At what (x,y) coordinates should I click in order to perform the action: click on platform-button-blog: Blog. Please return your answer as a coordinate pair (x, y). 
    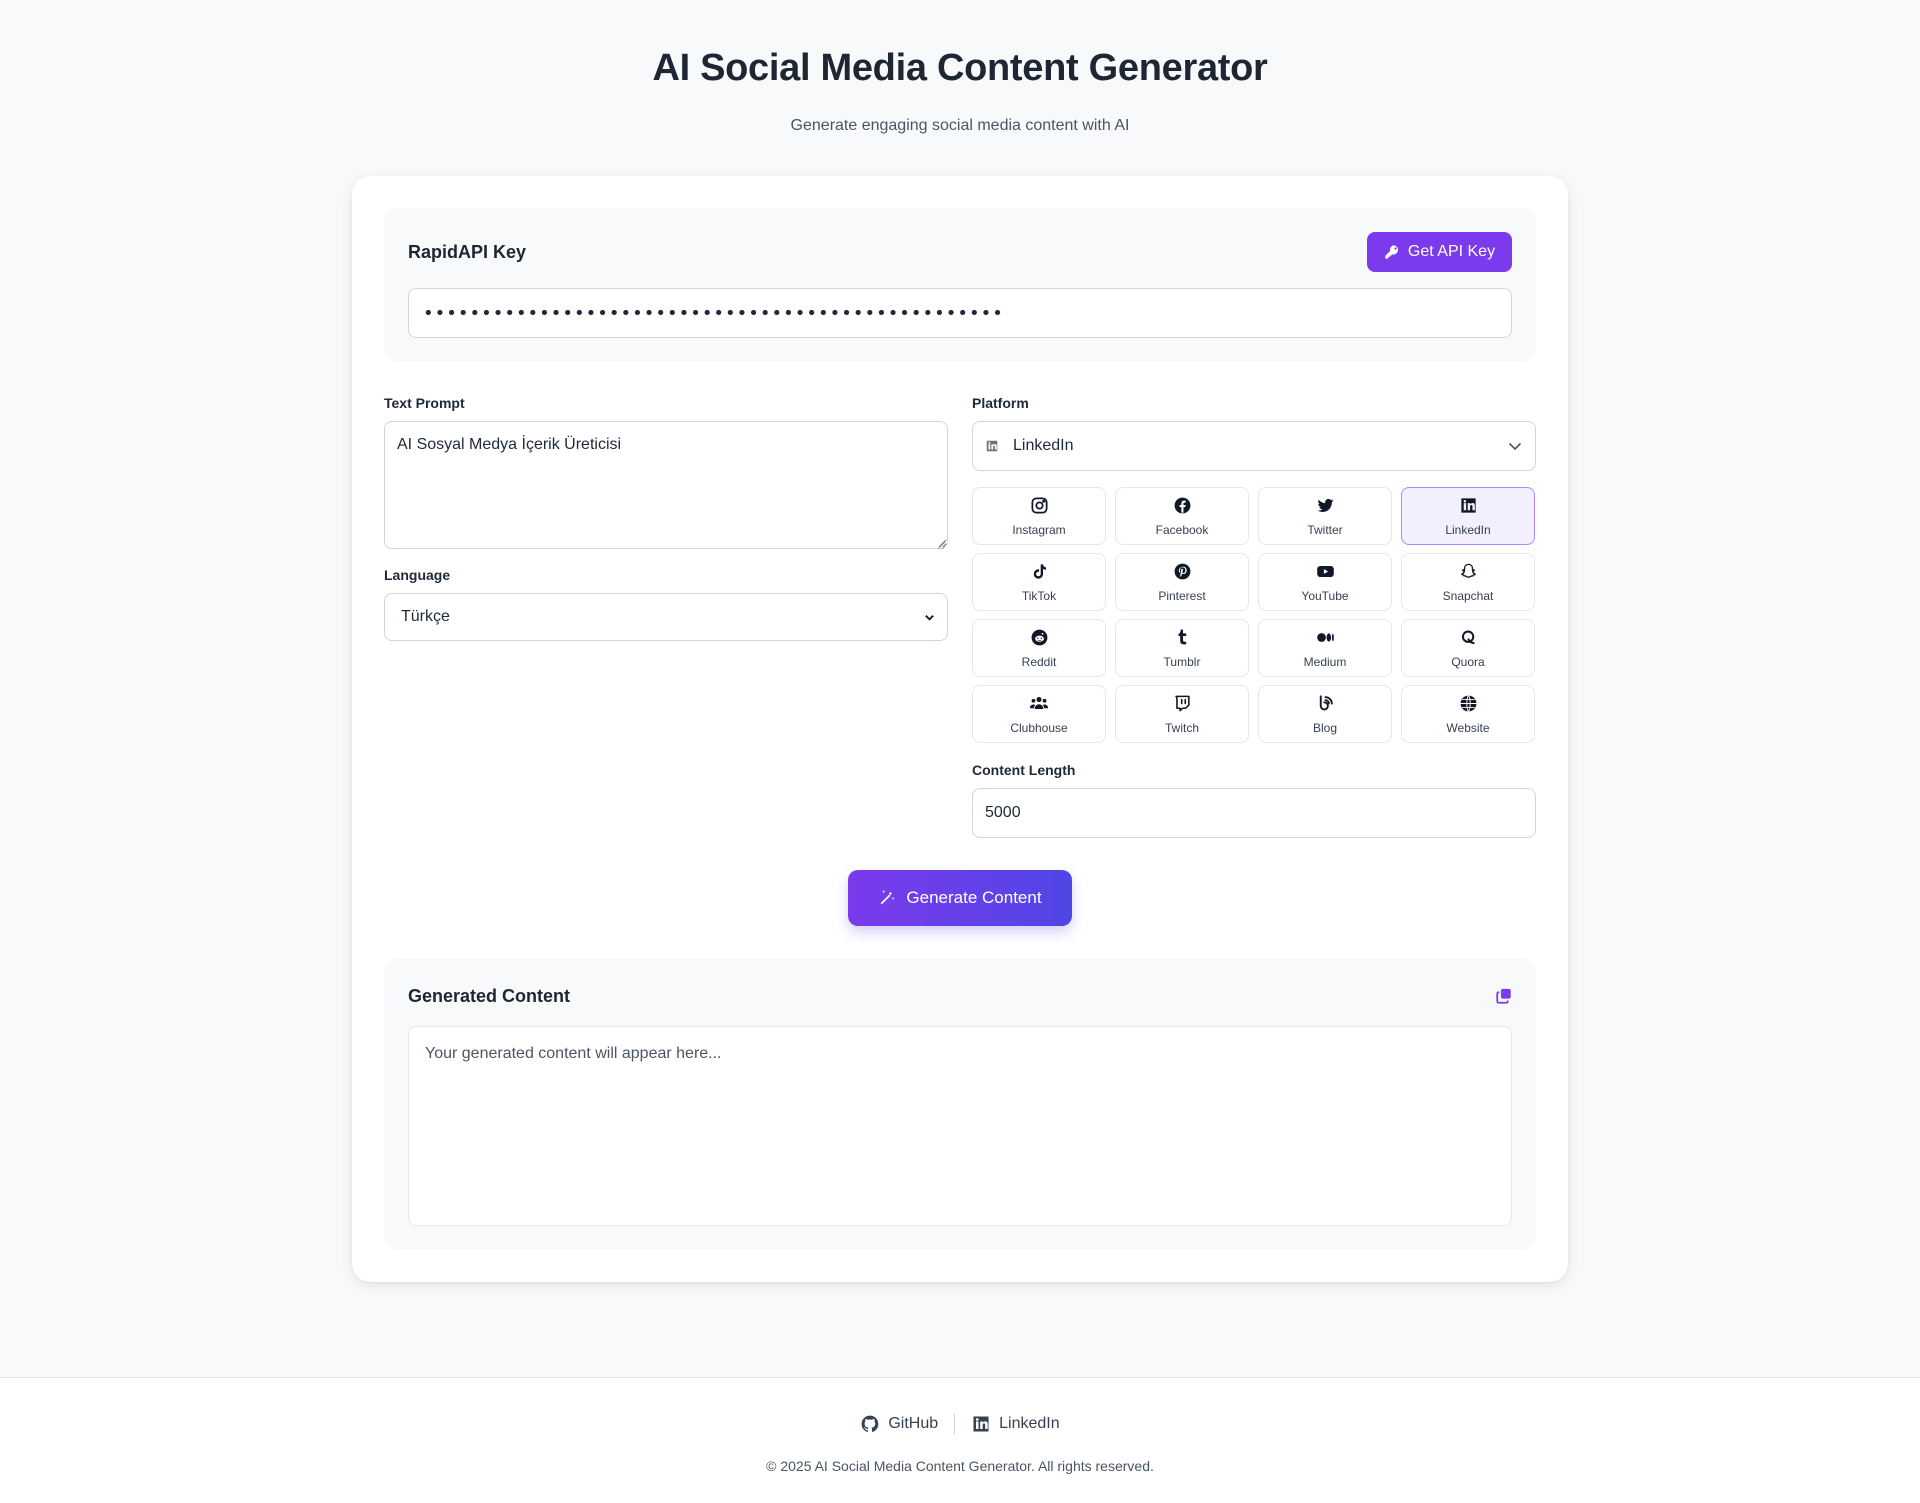
    Looking at the image, I should click on (1325, 714).